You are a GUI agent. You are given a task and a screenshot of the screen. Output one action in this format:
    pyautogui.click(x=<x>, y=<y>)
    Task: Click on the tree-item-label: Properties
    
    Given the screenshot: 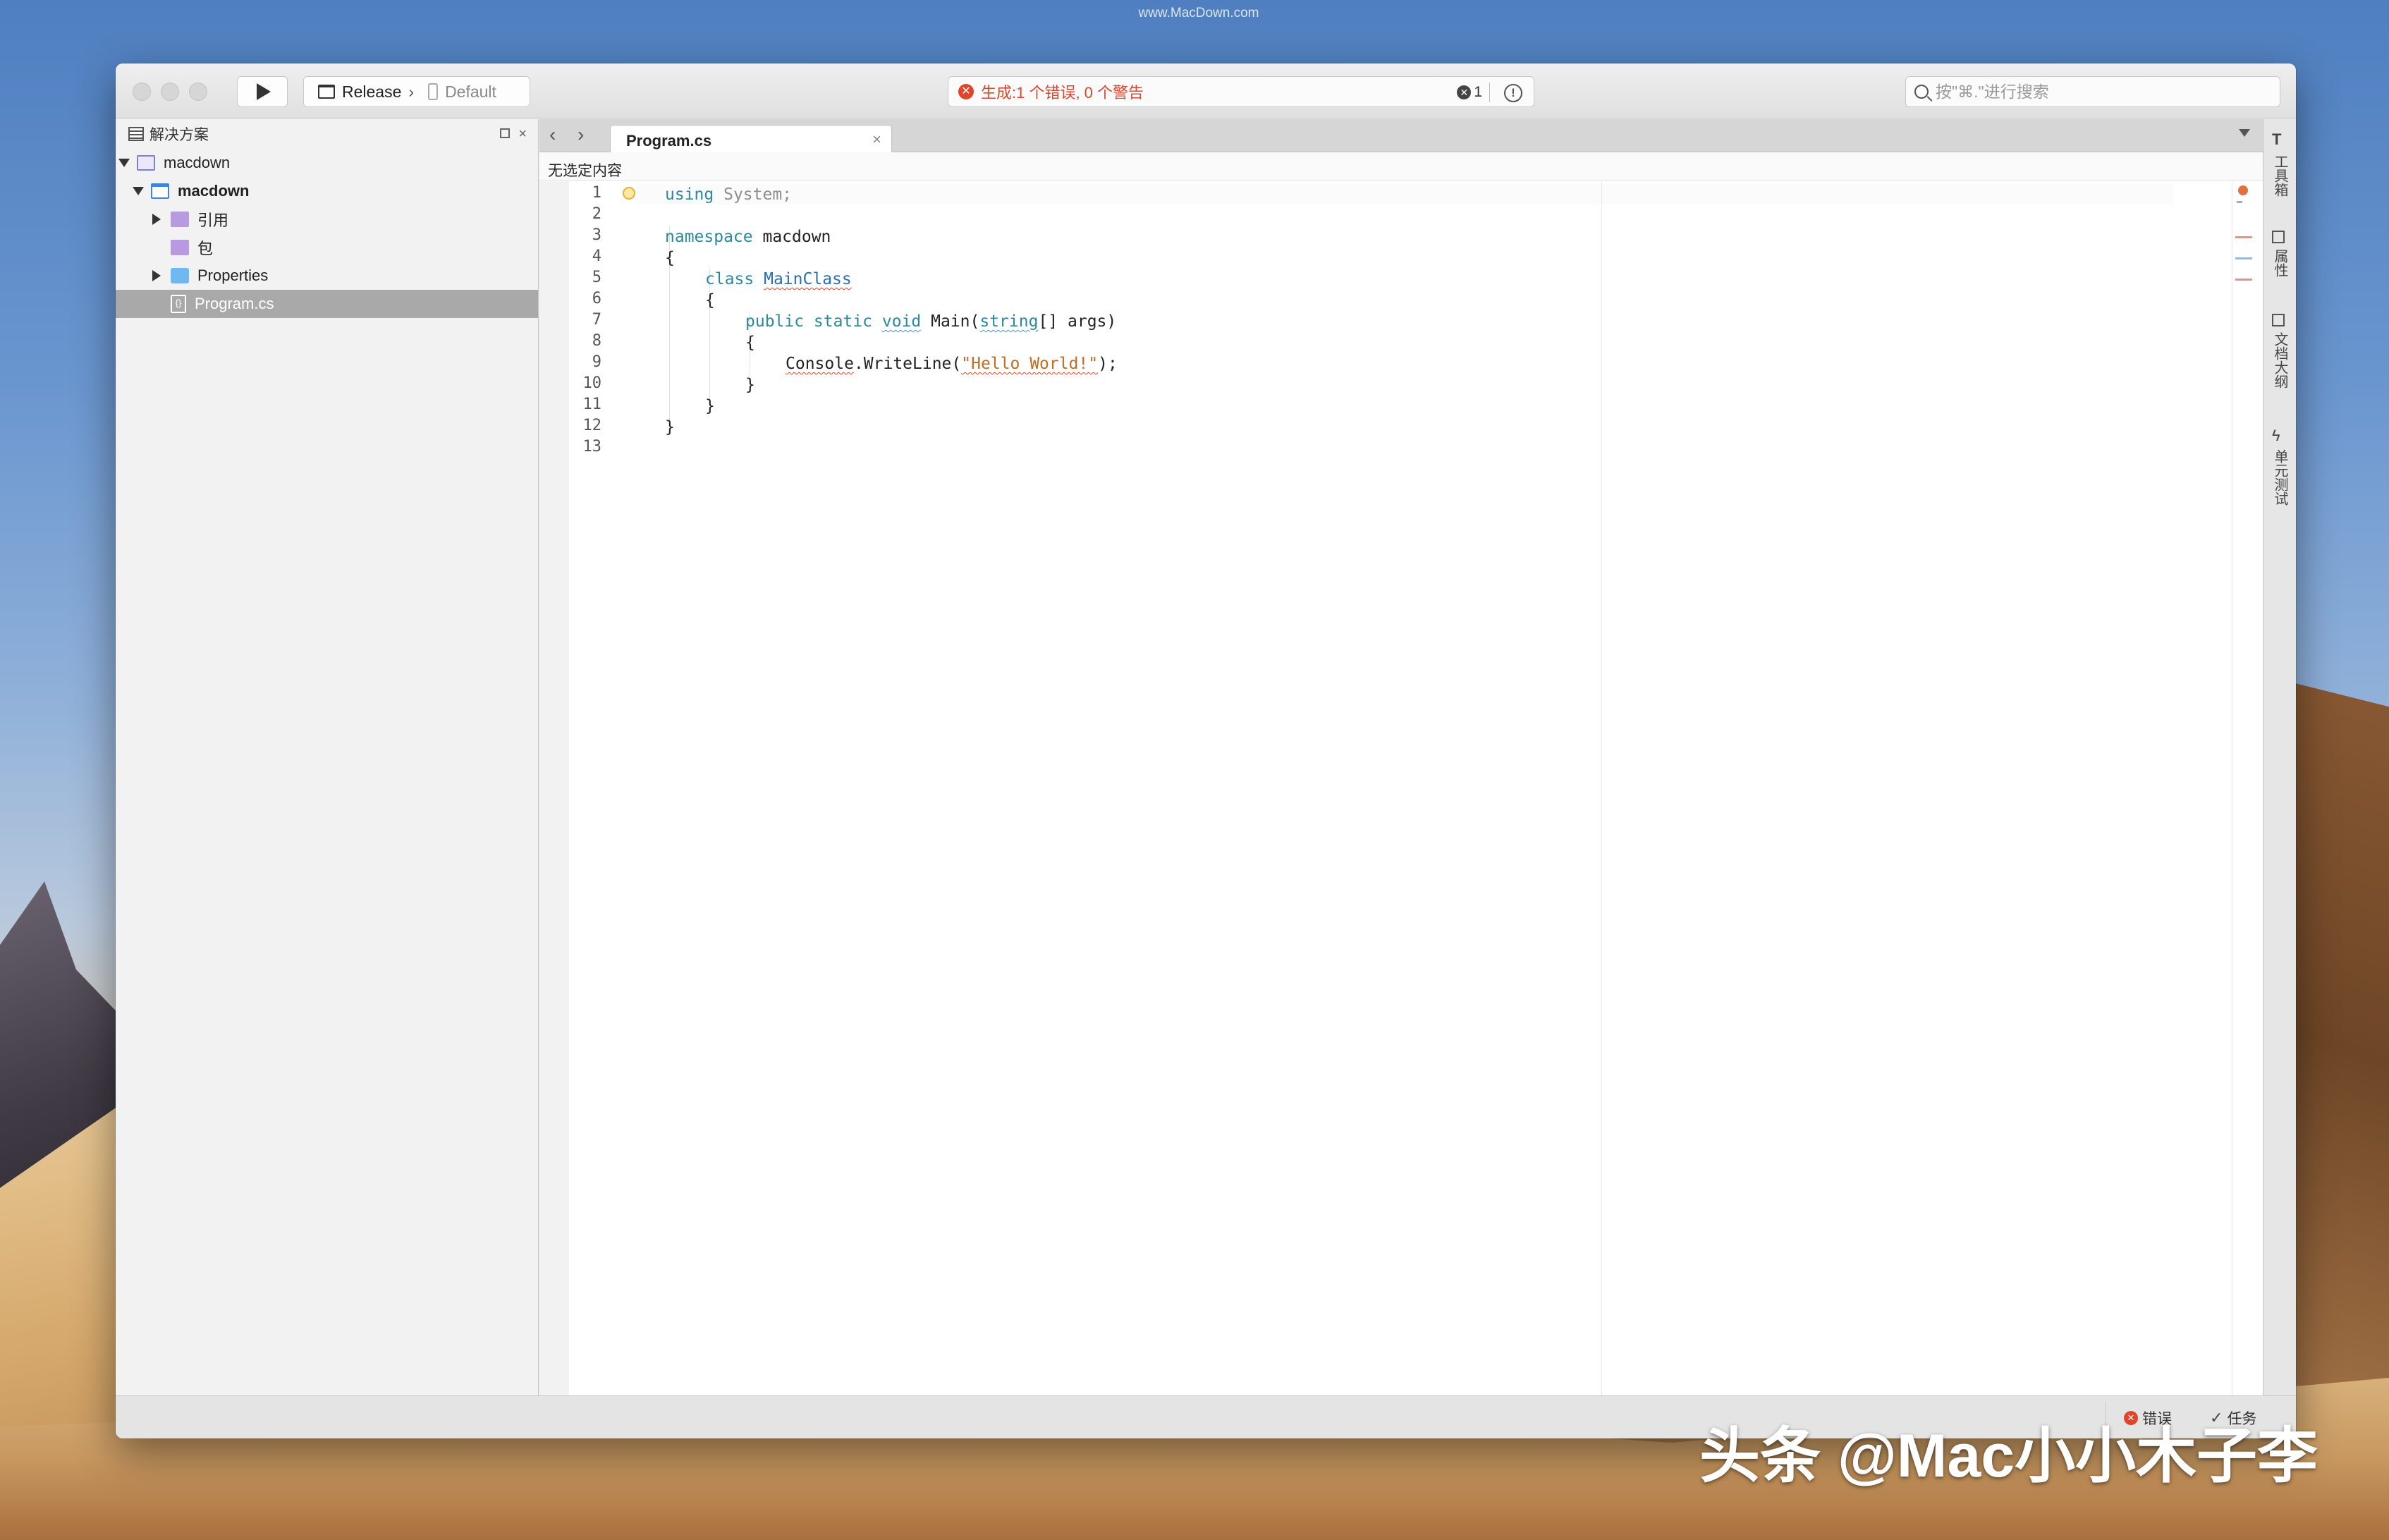 What is the action you would take?
    pyautogui.click(x=233, y=275)
    